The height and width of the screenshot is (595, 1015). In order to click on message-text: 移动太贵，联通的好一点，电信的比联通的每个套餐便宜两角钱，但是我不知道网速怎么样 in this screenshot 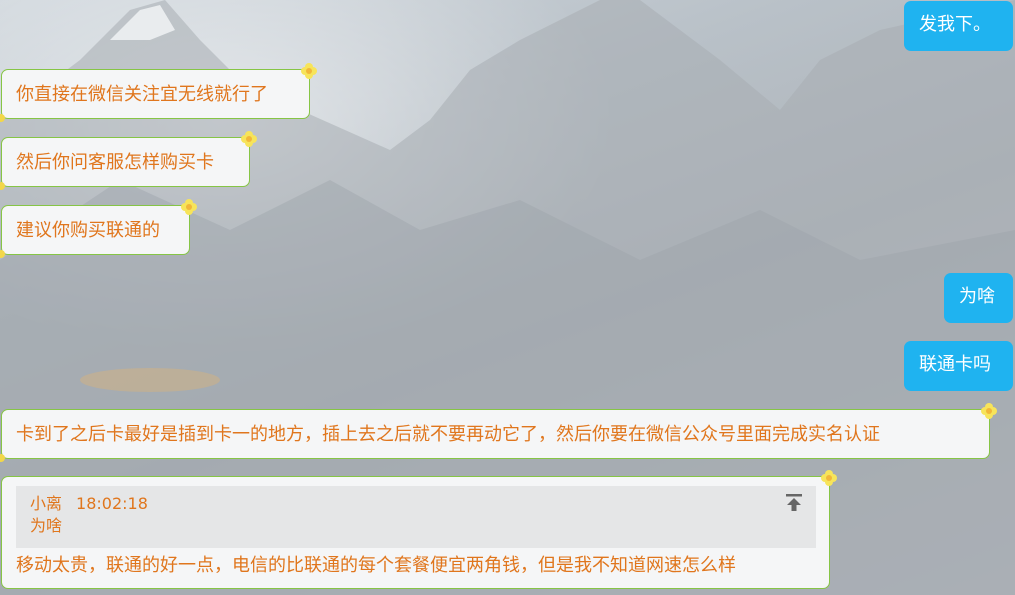, I will do `click(376, 565)`.